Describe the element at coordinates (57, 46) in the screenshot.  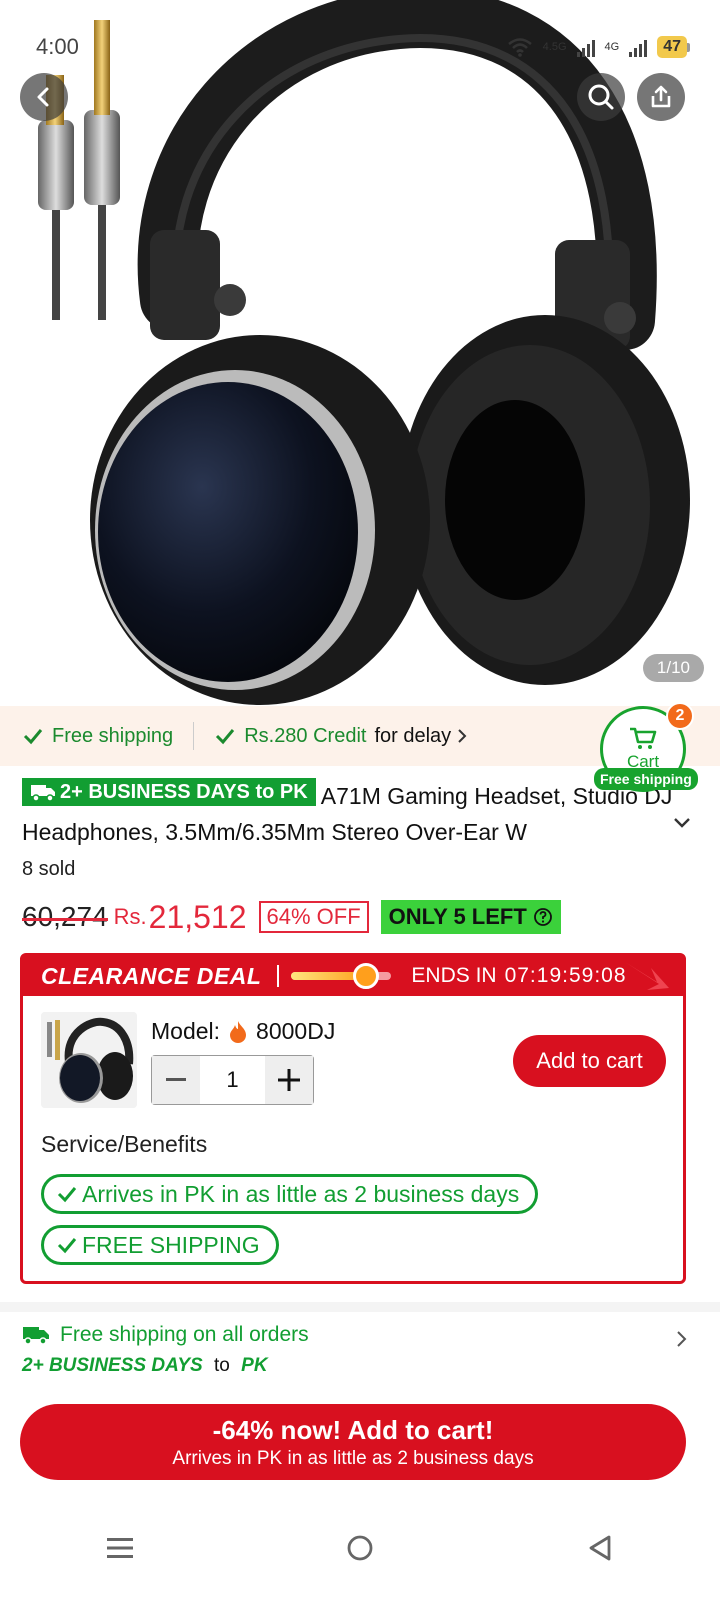
I see `status-time: 4:00` at that location.